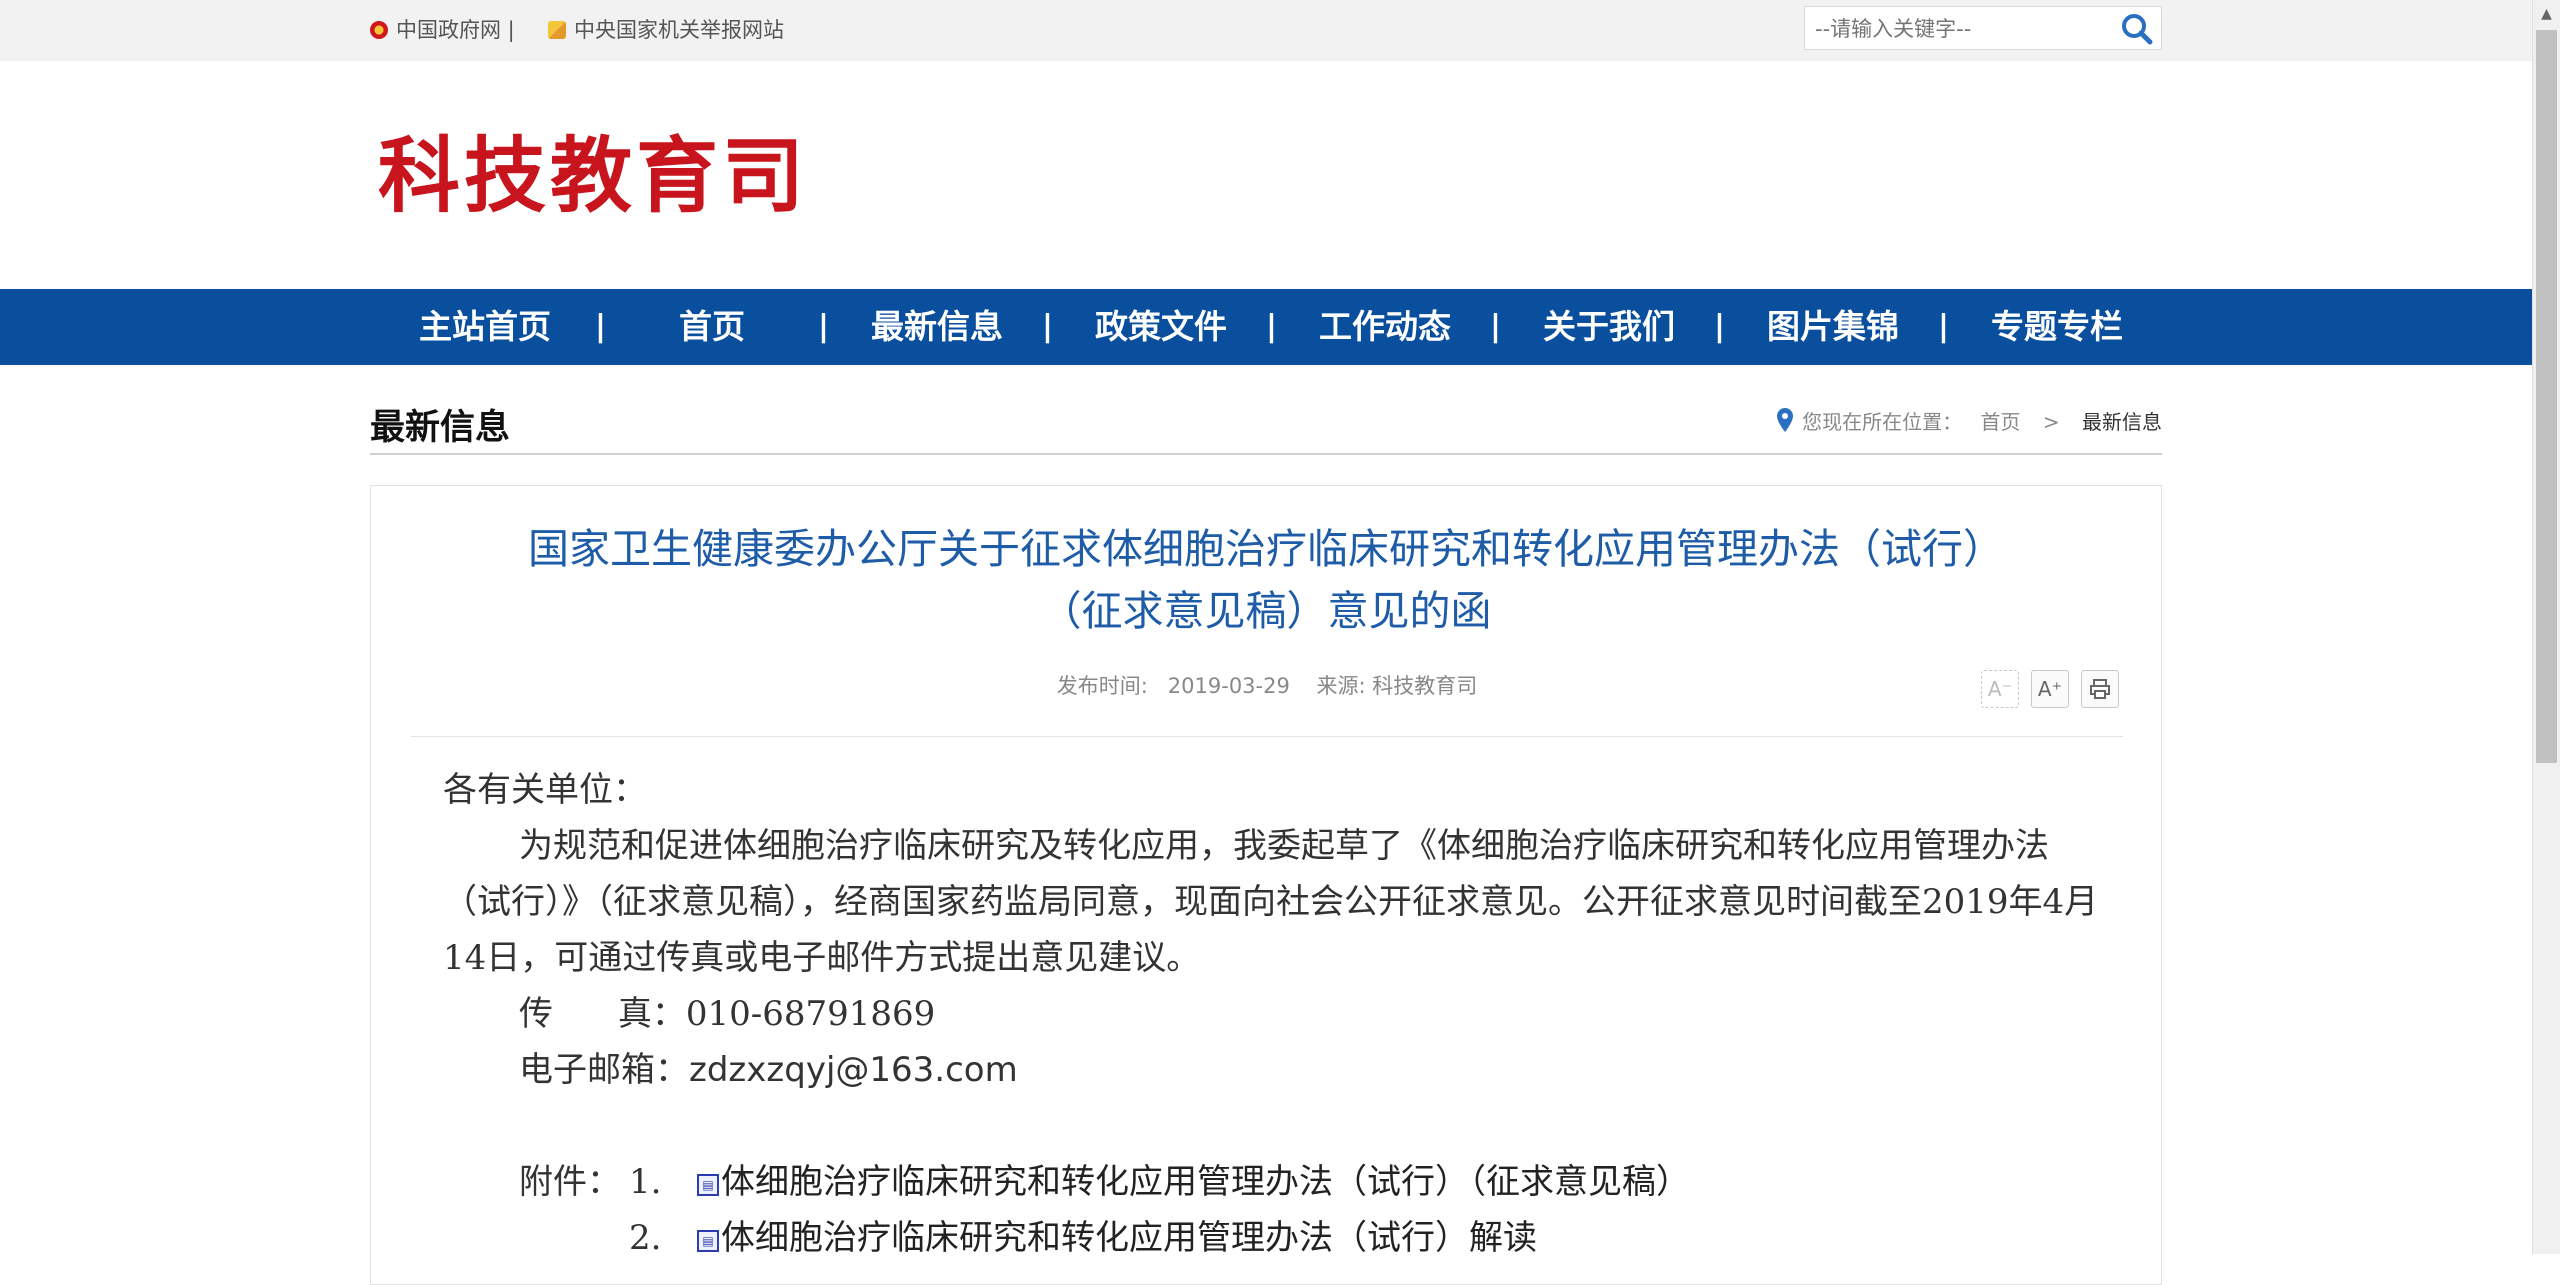 Image resolution: width=2560 pixels, height=1285 pixels. Describe the element at coordinates (1129, 1238) in the screenshot. I see `attachment-title: 体细胞治疗临床研究和转化应用管理办法（试行）解读` at that location.